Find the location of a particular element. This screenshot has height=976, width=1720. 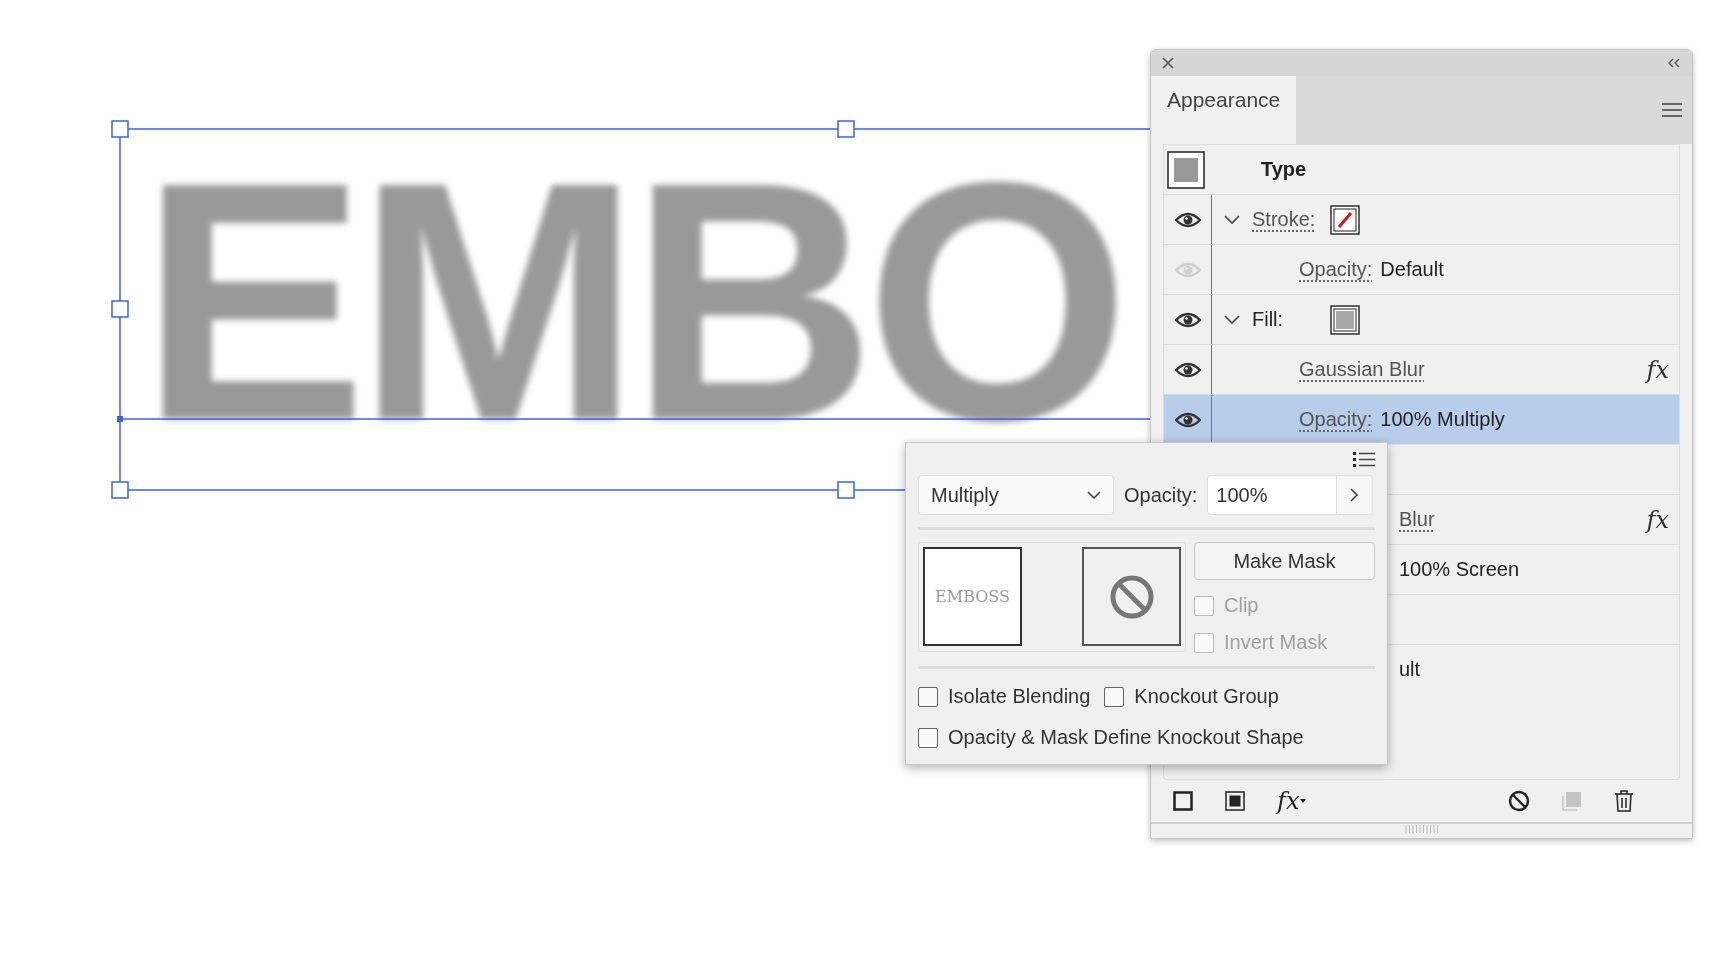

menu-icon is located at coordinates (1672, 110).